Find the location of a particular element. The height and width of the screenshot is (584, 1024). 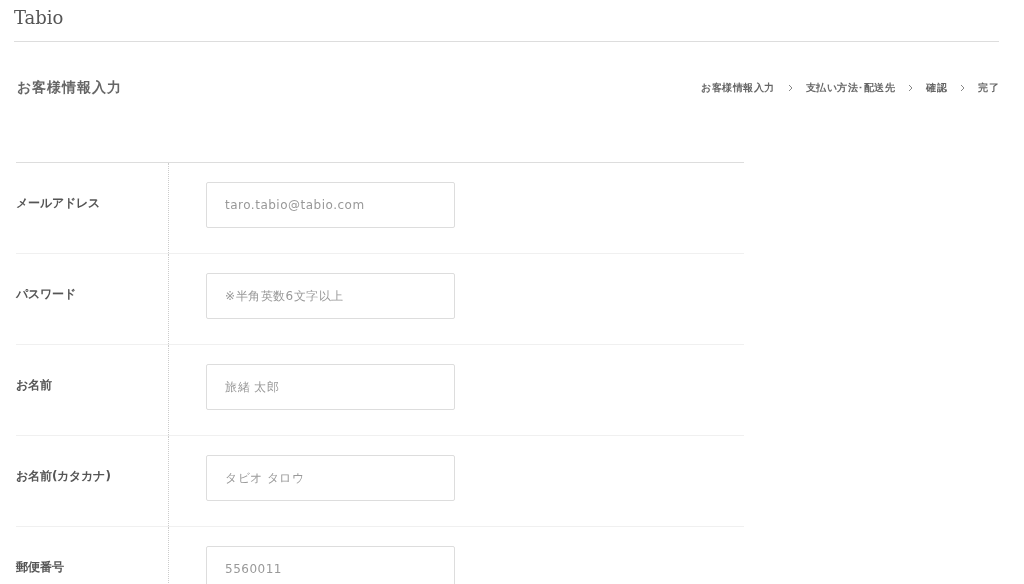

logo: Tabio is located at coordinates (39, 17).